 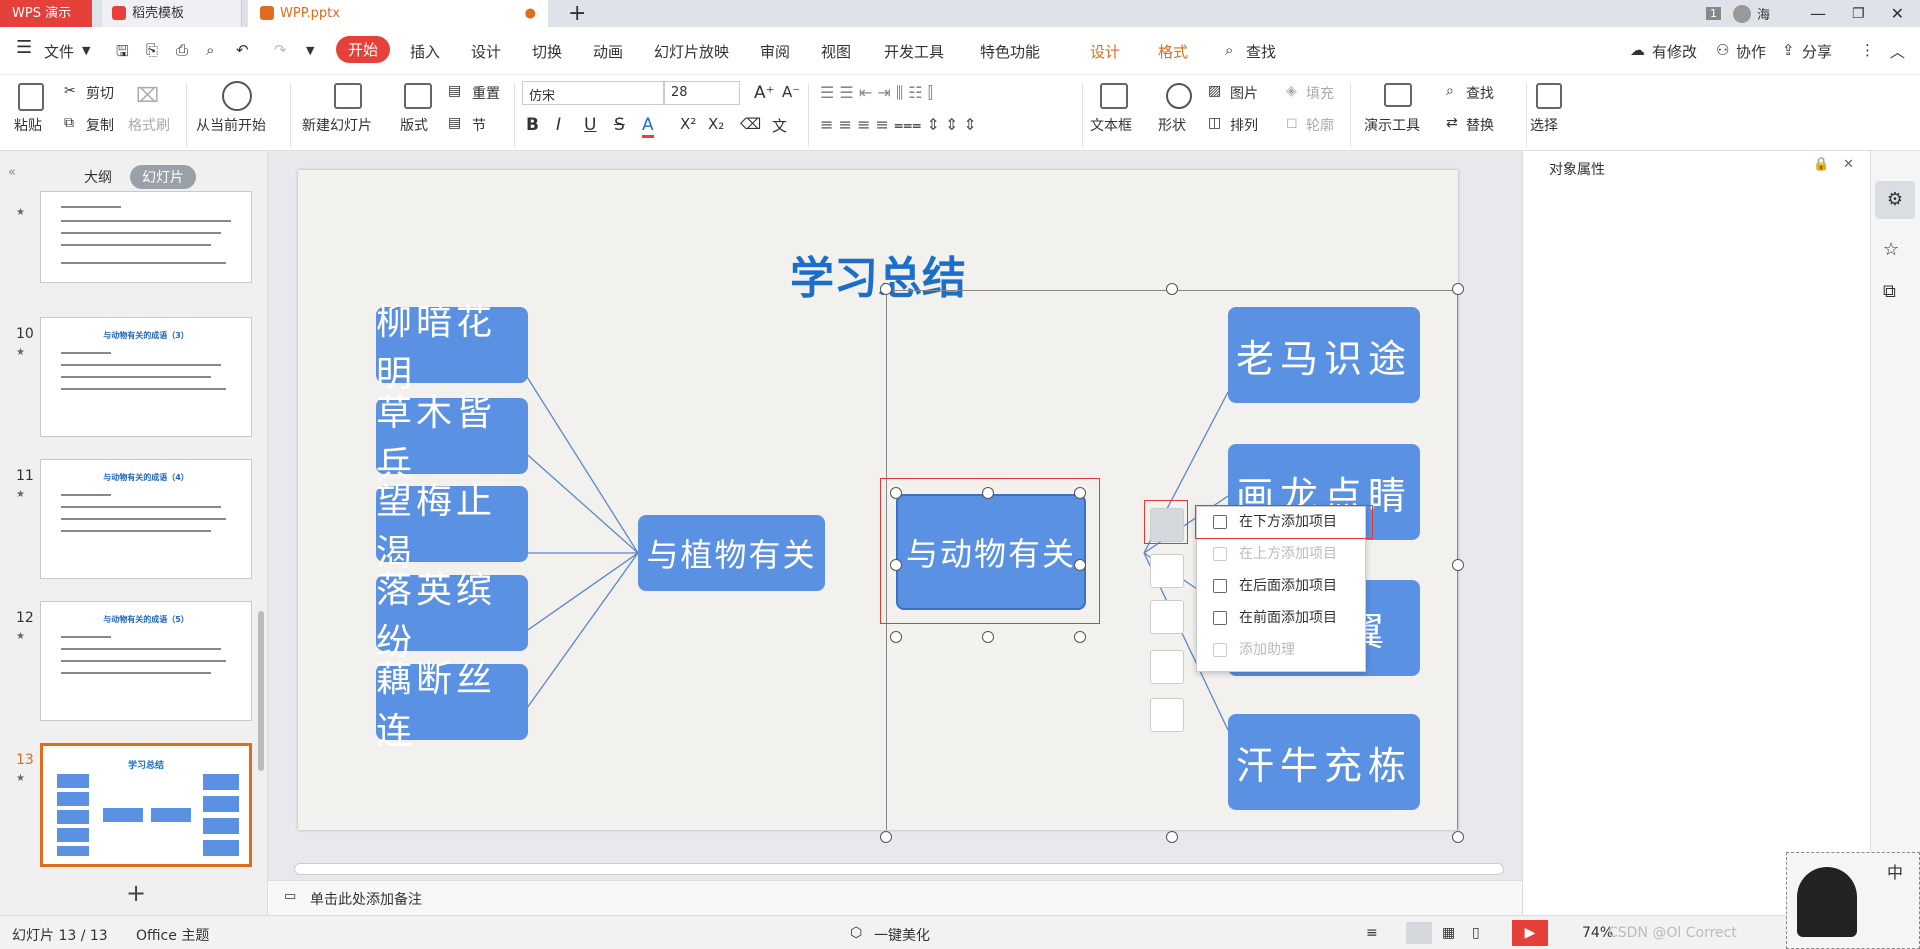 What do you see at coordinates (1821, 164) in the screenshot?
I see `lock-icon: 🔒` at bounding box center [1821, 164].